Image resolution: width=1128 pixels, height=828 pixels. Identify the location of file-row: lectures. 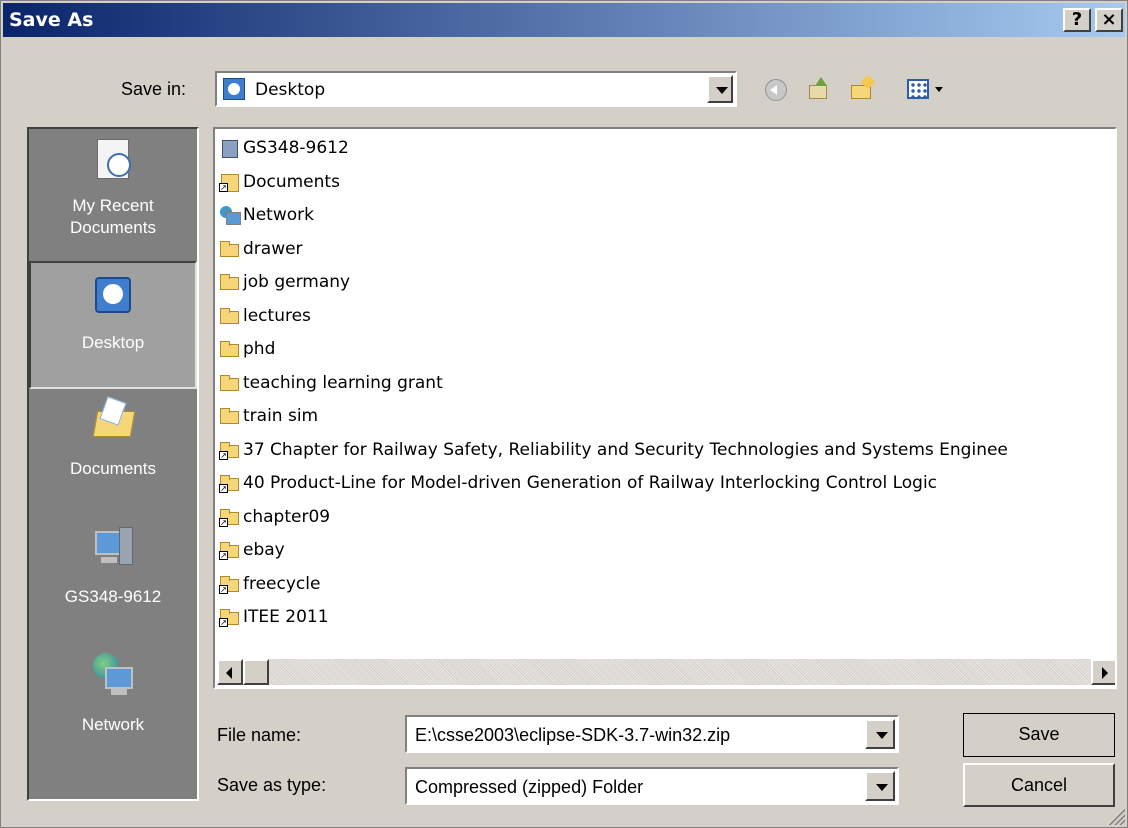
(265, 316).